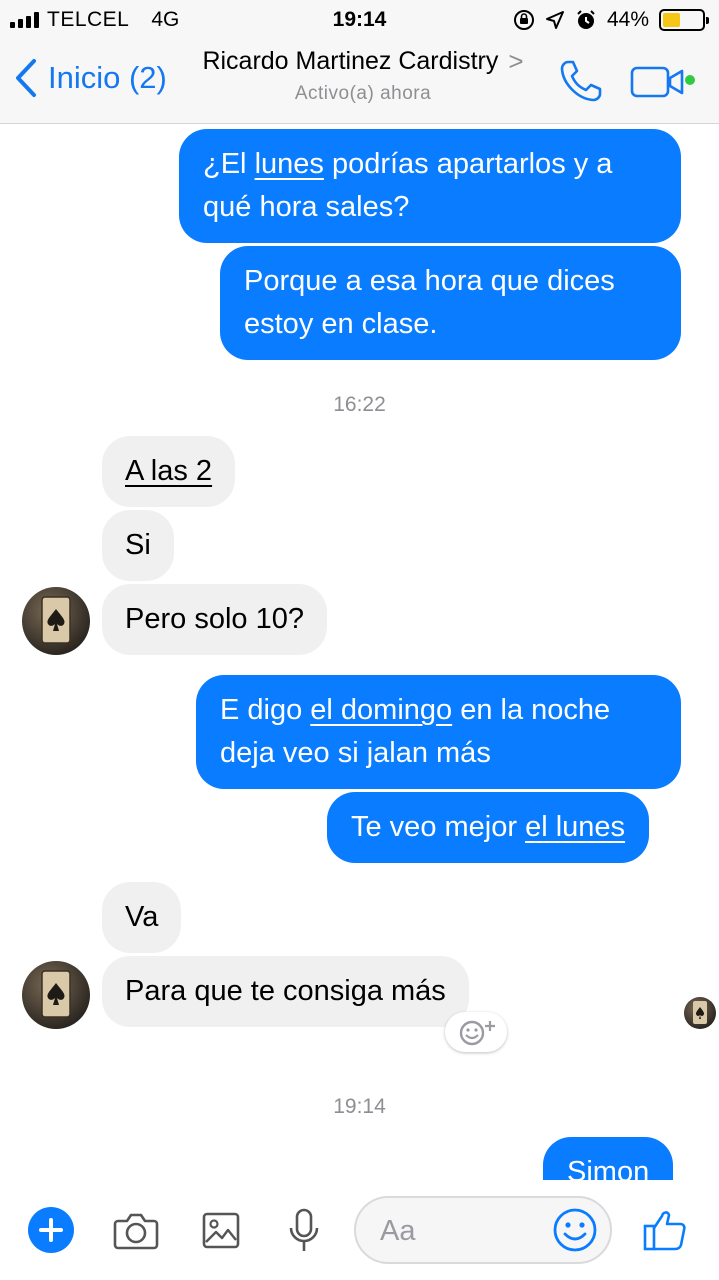 The image size is (719, 1280). What do you see at coordinates (359, 404) in the screenshot?
I see `timestamp: 16:22` at bounding box center [359, 404].